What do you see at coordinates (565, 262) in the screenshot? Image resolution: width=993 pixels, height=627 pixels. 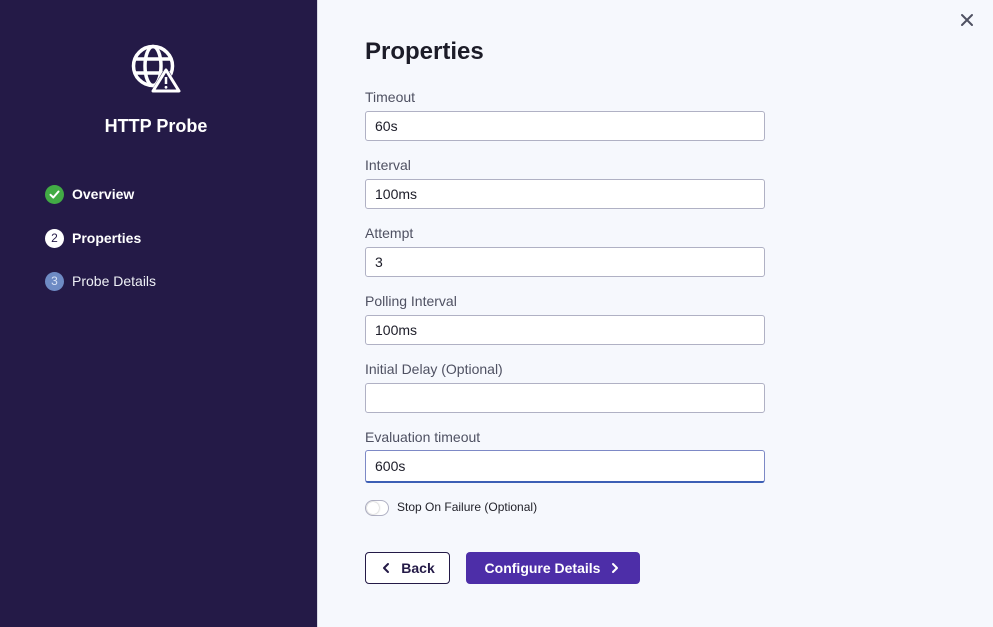 I see `attempt-input` at bounding box center [565, 262].